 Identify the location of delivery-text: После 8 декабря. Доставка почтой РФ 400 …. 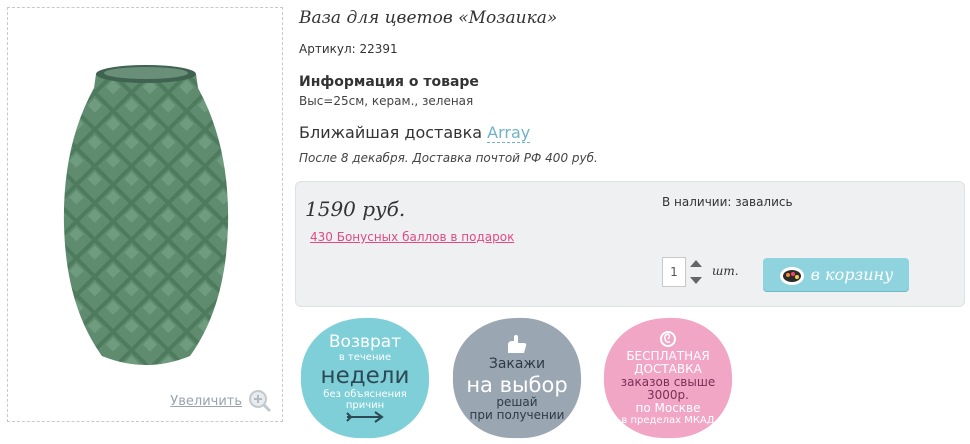
(448, 158).